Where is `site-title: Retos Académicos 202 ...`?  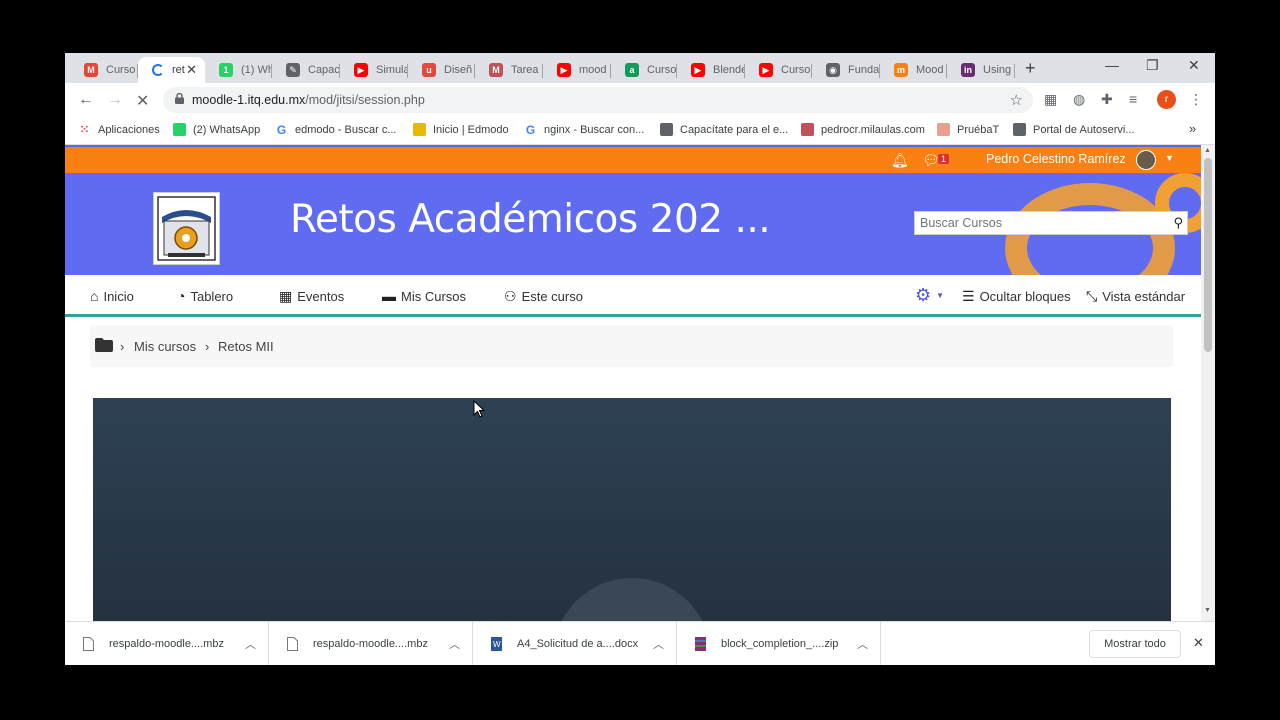 site-title: Retos Académicos 202 ... is located at coordinates (530, 219).